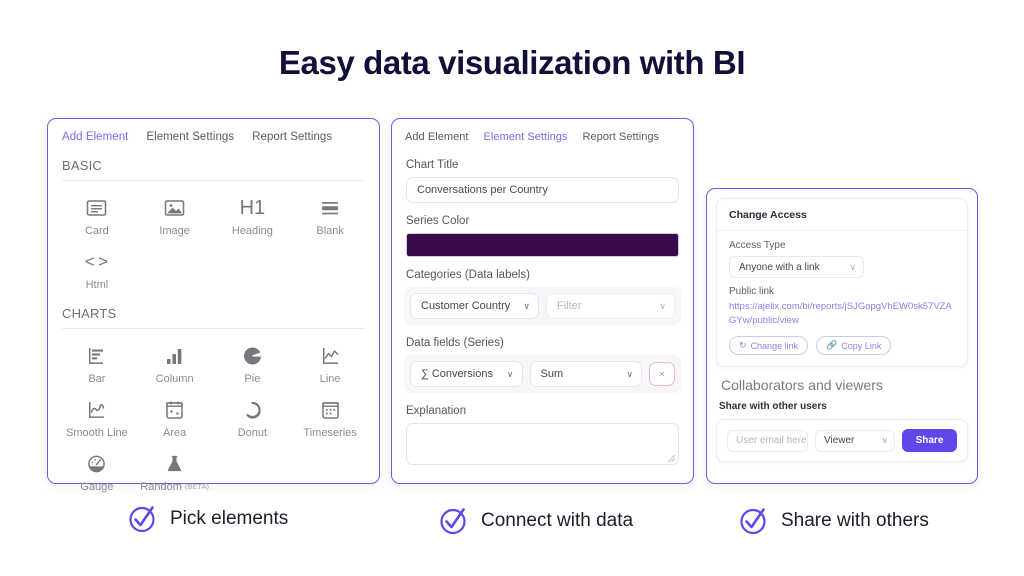 The width and height of the screenshot is (1024, 576). I want to click on element-label: Gauge, so click(97, 487).